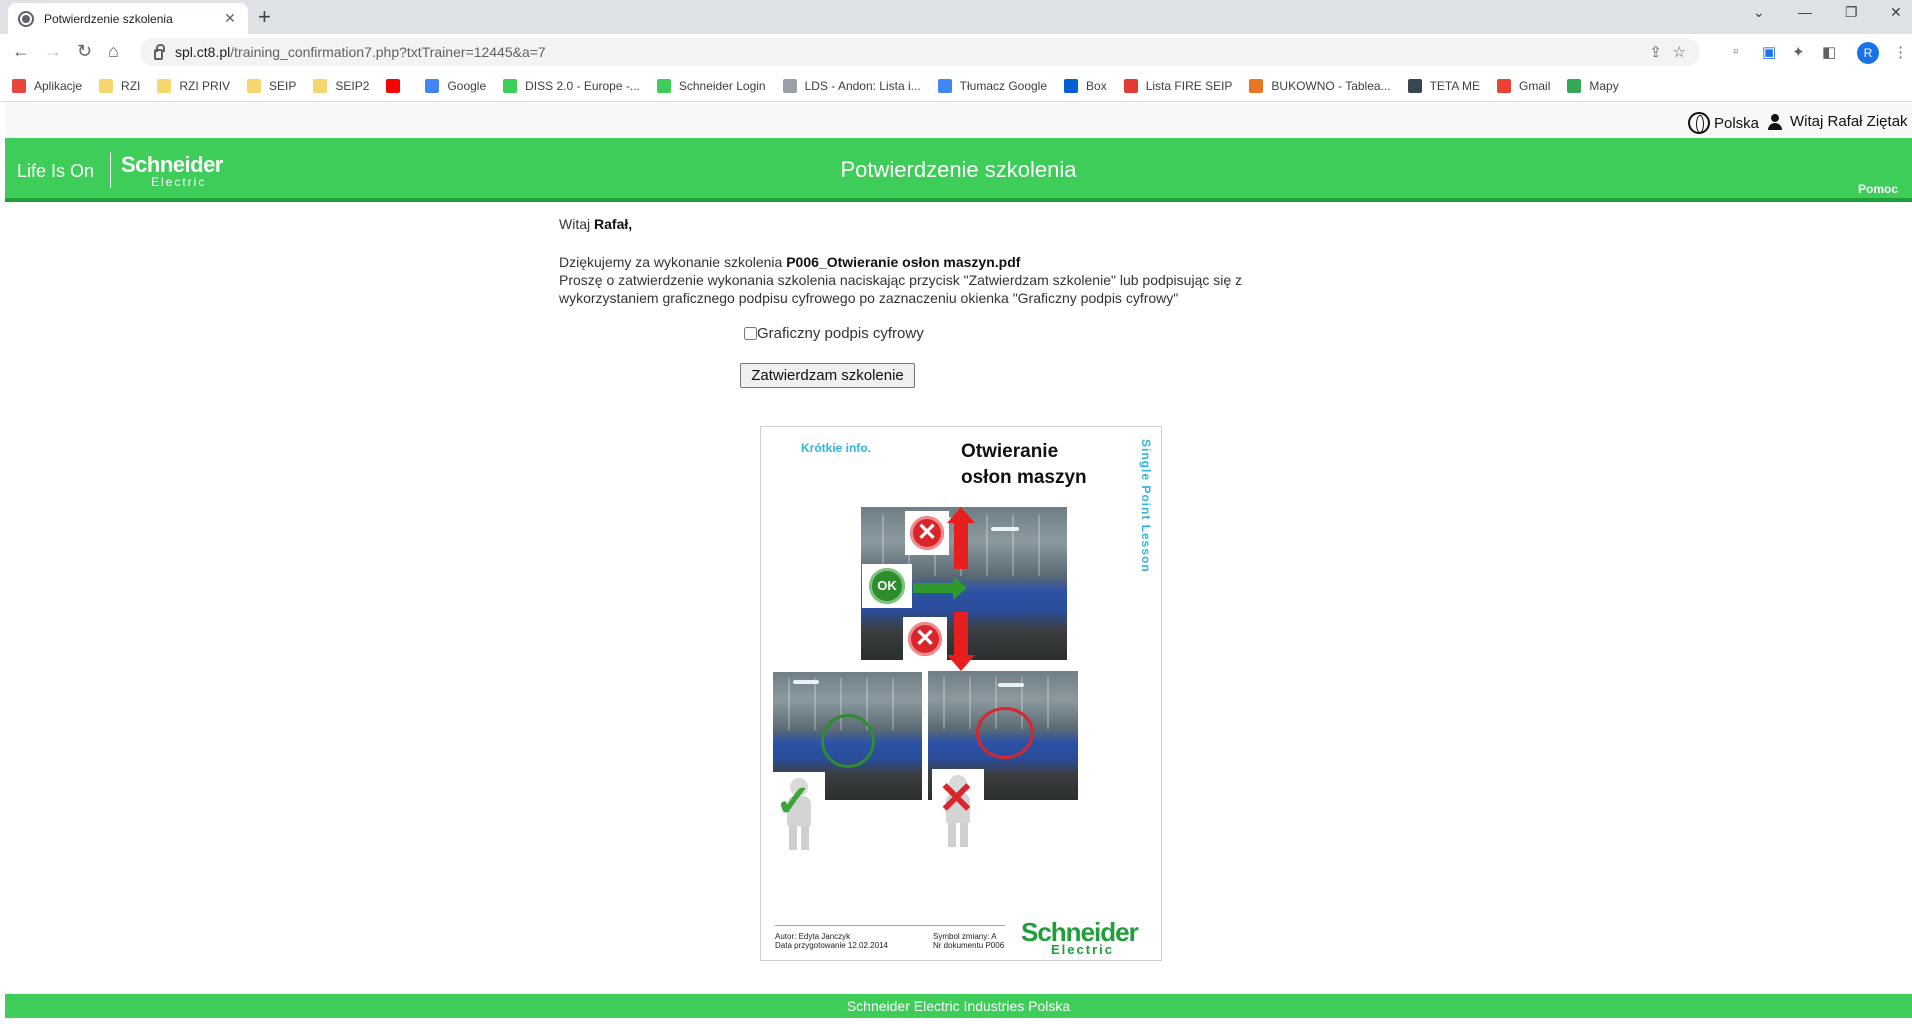 The width and height of the screenshot is (1912, 1033). I want to click on minimize-icon: —, so click(1805, 12).